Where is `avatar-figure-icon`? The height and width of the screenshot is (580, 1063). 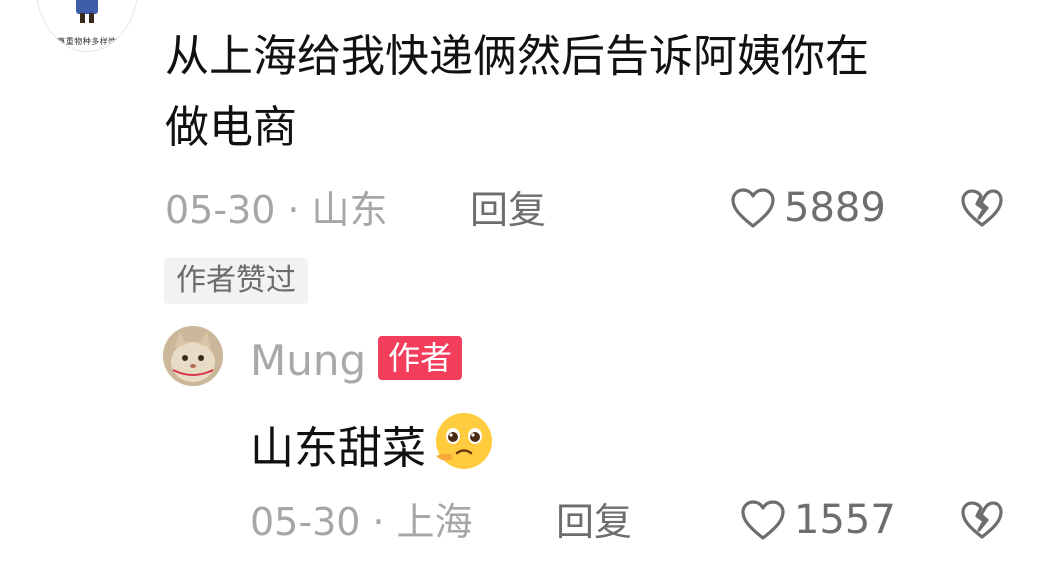
avatar-figure-icon is located at coordinates (87, 11).